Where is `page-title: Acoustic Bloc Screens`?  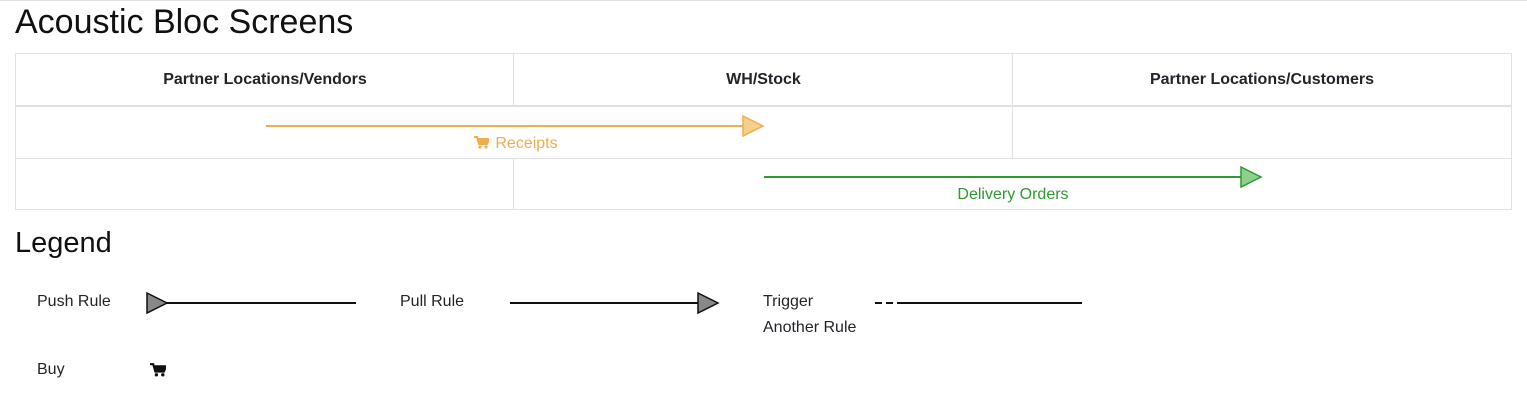 page-title: Acoustic Bloc Screens is located at coordinates (184, 22).